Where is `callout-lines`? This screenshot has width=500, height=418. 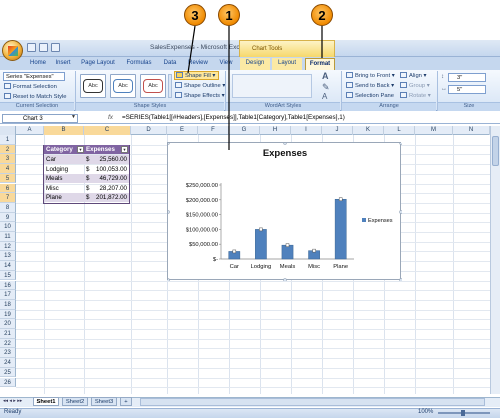
callout-lines is located at coordinates (255, 87).